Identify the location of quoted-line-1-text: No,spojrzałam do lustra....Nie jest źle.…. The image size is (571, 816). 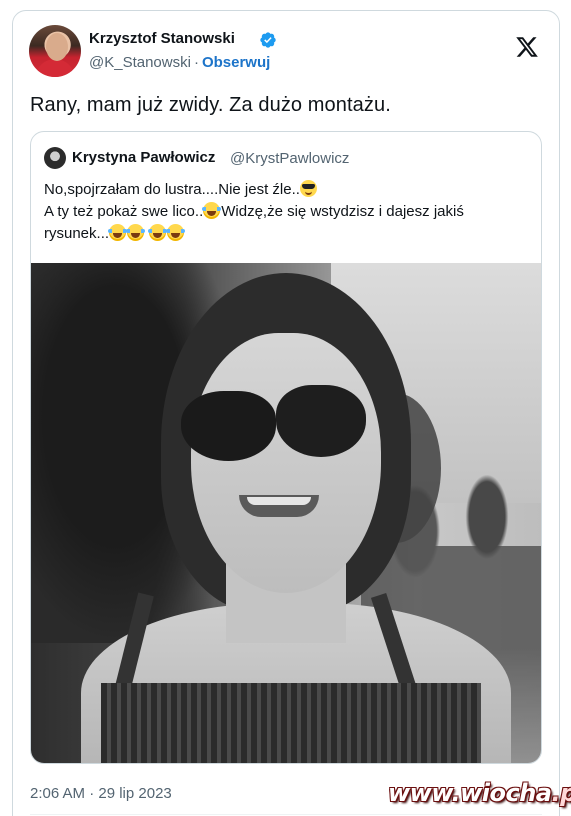
(172, 189).